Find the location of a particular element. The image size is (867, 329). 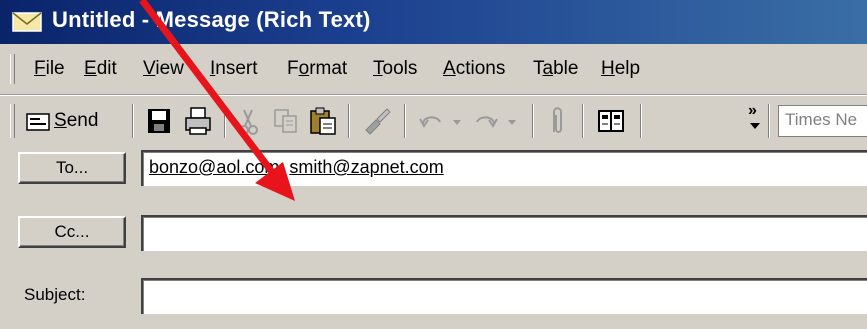

menu-format: Format is located at coordinates (317, 69).